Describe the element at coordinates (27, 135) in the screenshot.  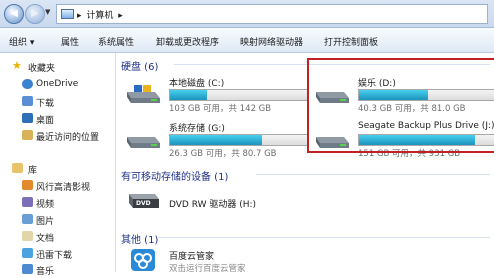
I see `recent-places-icon` at that location.